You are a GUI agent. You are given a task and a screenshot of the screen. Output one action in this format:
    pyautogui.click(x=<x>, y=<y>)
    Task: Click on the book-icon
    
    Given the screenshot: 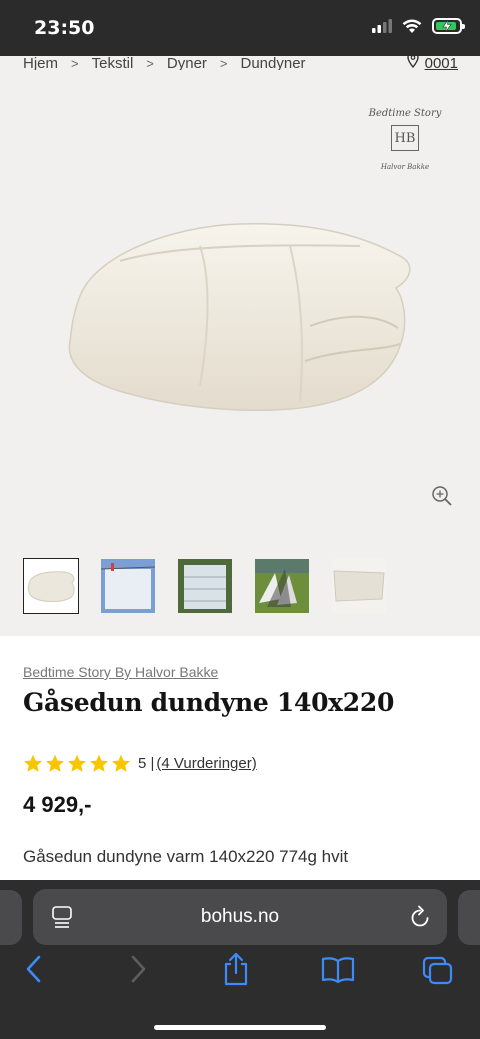 What is the action you would take?
    pyautogui.click(x=338, y=970)
    